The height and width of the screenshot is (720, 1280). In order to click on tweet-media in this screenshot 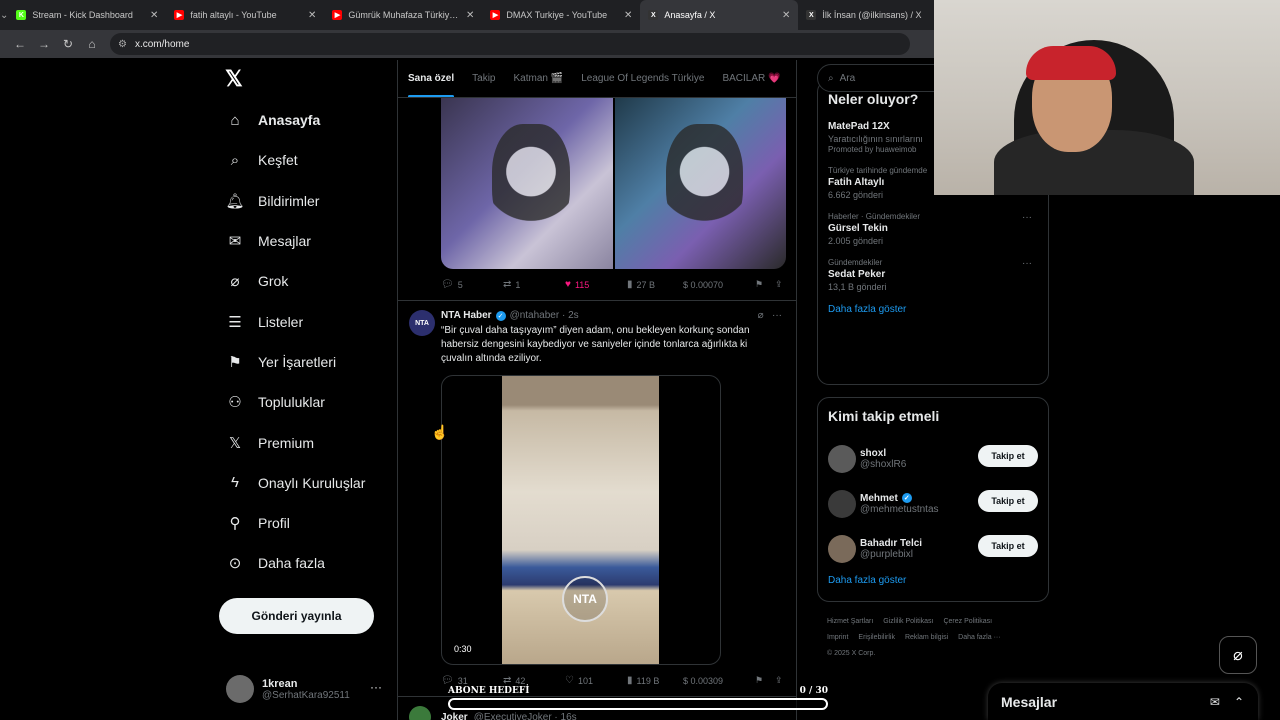, I will do `click(613, 183)`.